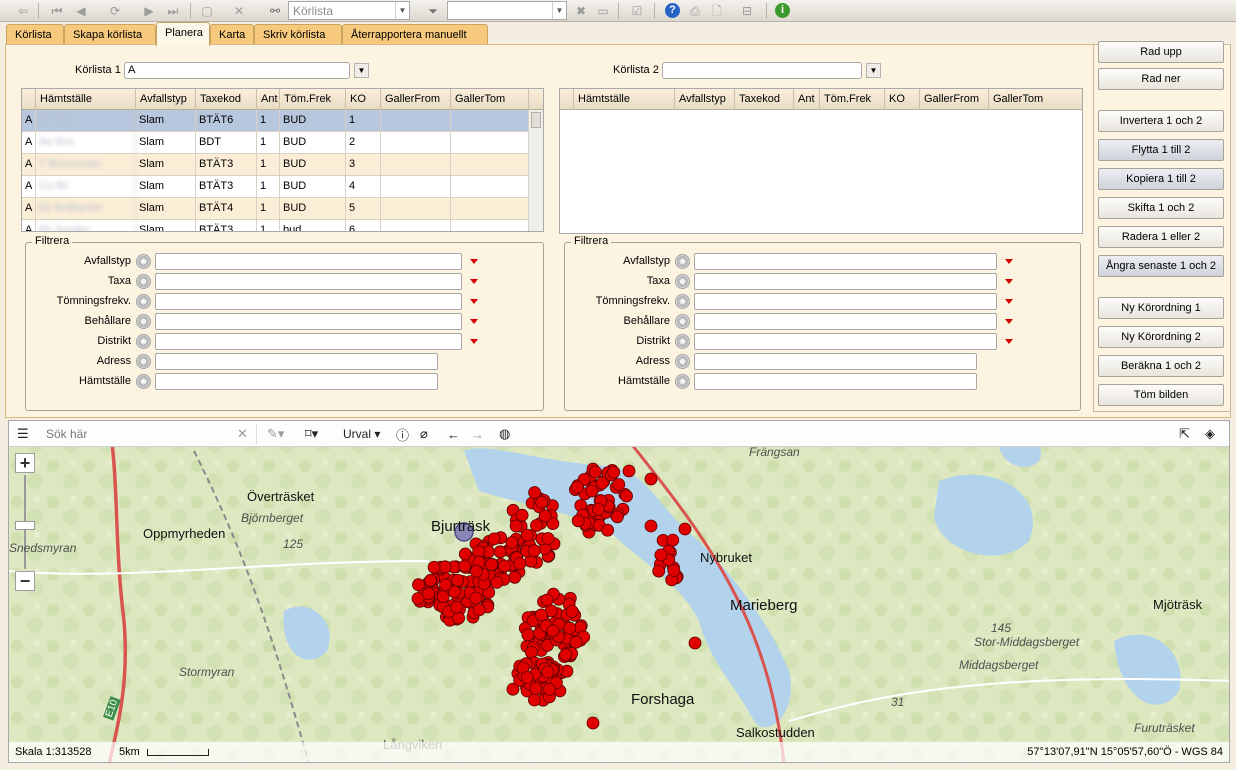  What do you see at coordinates (747, 10) in the screenshot?
I see `export-icon: ⊟` at bounding box center [747, 10].